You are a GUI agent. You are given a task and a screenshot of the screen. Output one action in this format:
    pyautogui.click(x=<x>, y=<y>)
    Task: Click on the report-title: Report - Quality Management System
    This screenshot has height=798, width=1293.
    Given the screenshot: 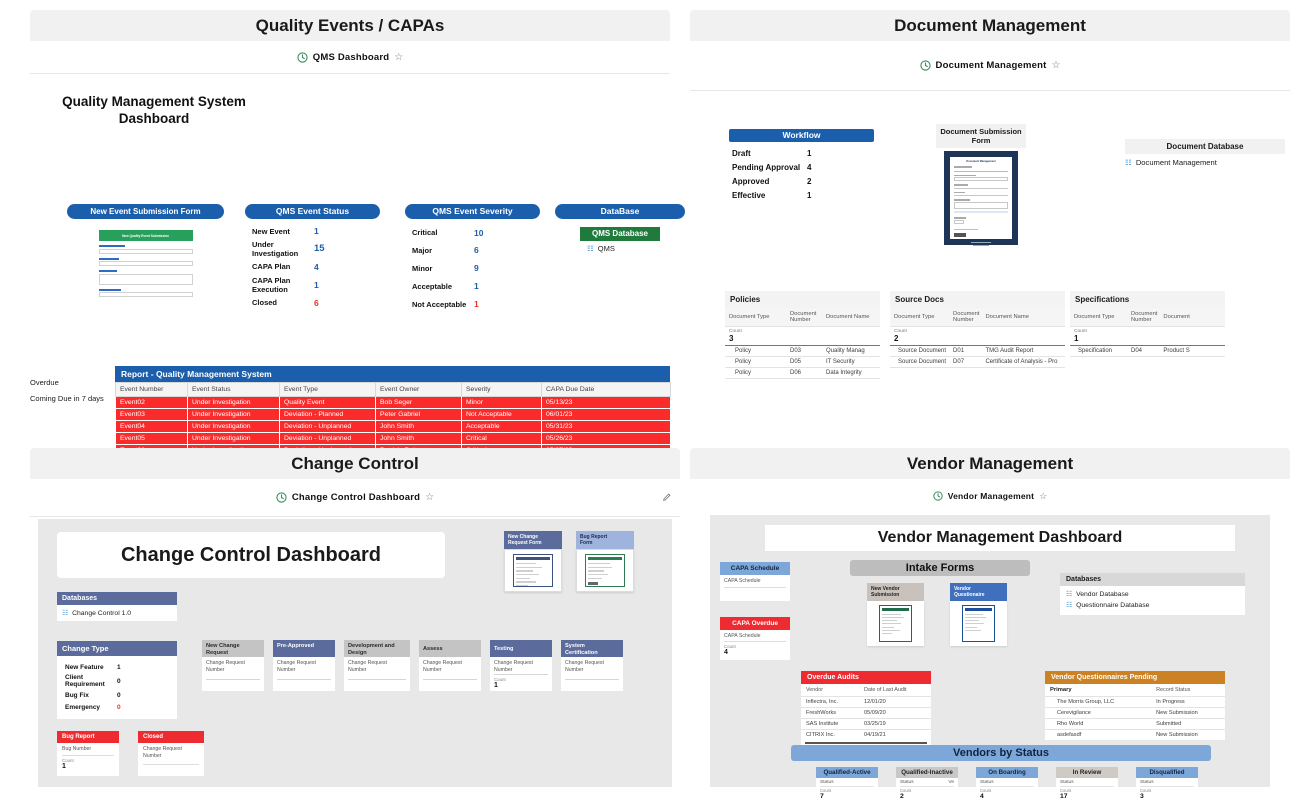 What is the action you would take?
    pyautogui.click(x=392, y=374)
    